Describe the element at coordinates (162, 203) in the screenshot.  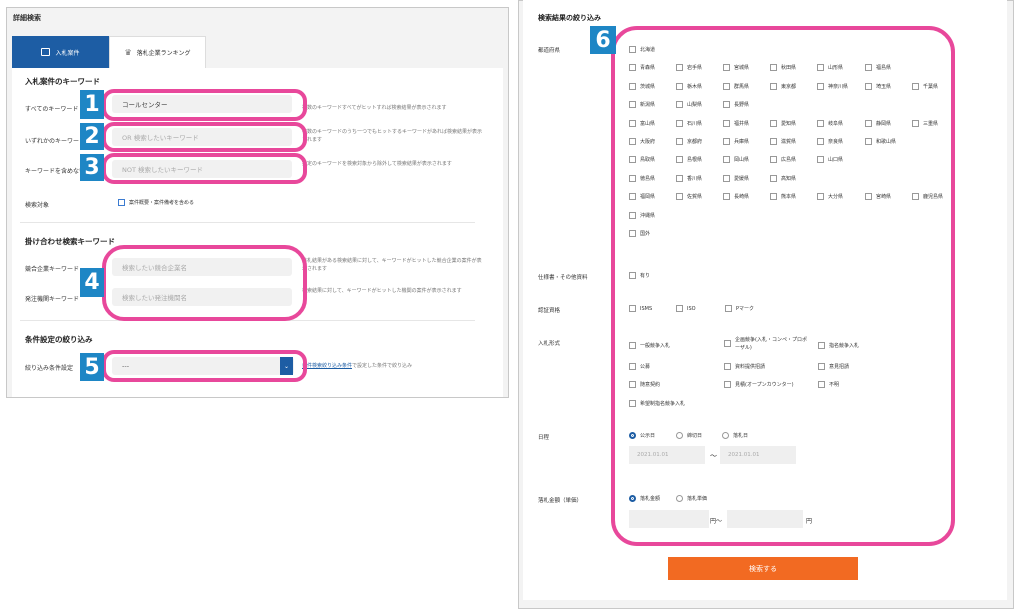
I see `option-label: 案件概要・案件備考を含める` at that location.